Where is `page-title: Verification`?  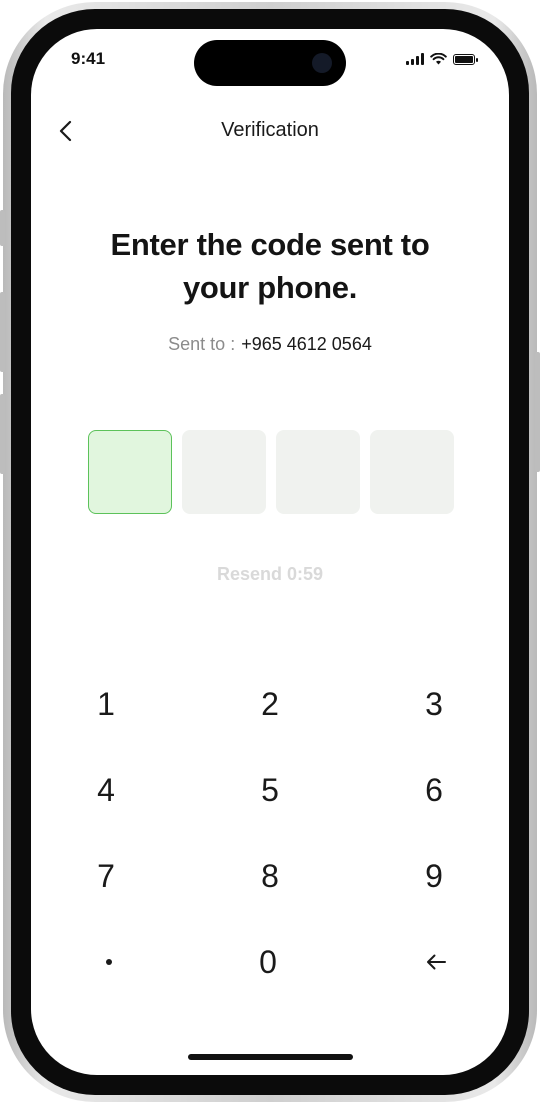 page-title: Verification is located at coordinates (270, 130).